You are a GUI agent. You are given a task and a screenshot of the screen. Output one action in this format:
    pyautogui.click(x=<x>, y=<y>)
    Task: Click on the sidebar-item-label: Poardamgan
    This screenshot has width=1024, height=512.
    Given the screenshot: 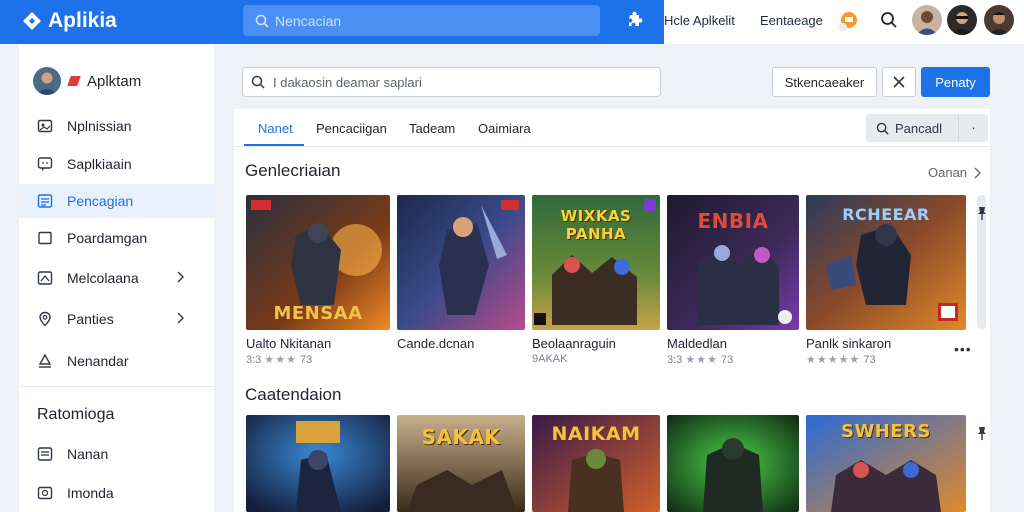 What is the action you would take?
    pyautogui.click(x=107, y=238)
    